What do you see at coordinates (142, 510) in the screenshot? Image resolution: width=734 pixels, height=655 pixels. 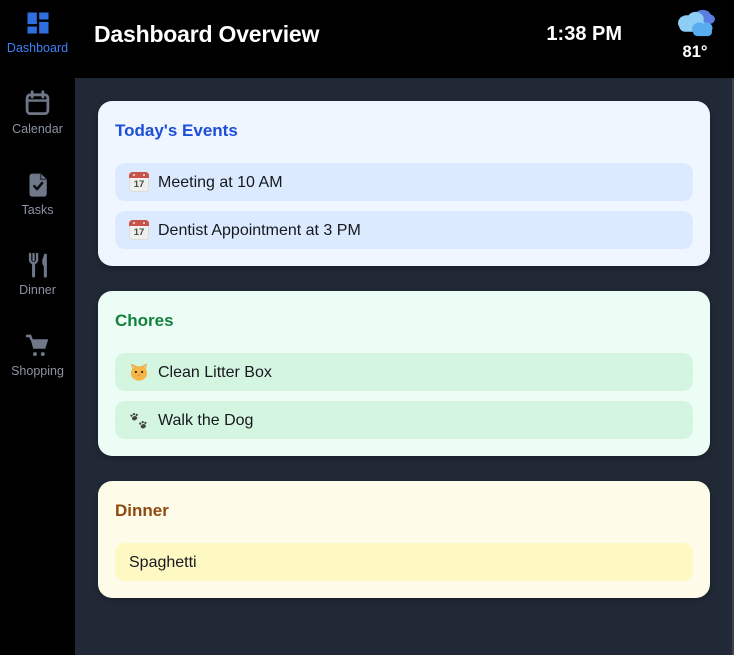 I see `card-title: Dinner` at bounding box center [142, 510].